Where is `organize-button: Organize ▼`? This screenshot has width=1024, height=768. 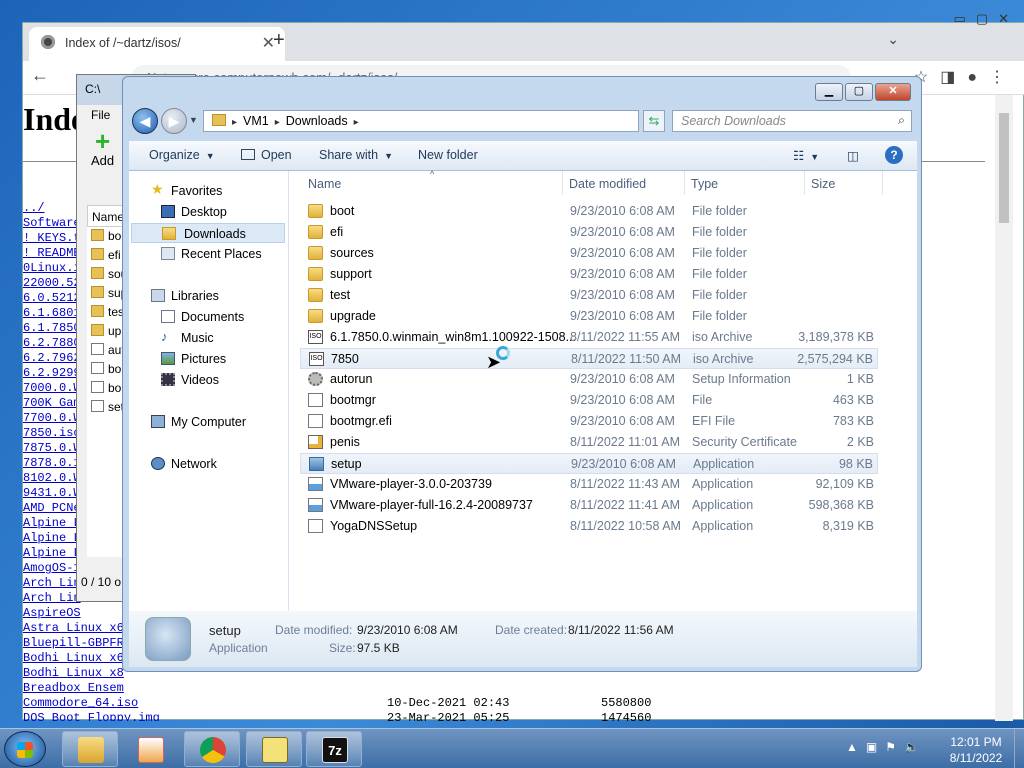
organize-button: Organize ▼ is located at coordinates (182, 155).